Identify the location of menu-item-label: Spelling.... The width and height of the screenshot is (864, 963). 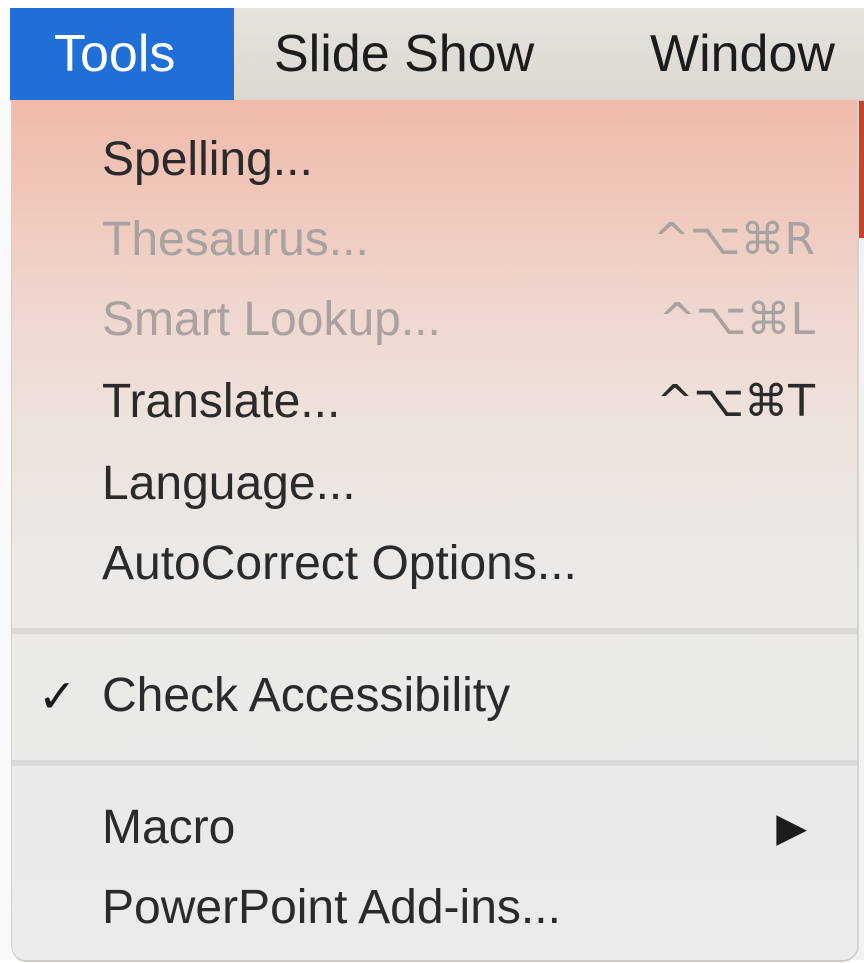
(207, 159).